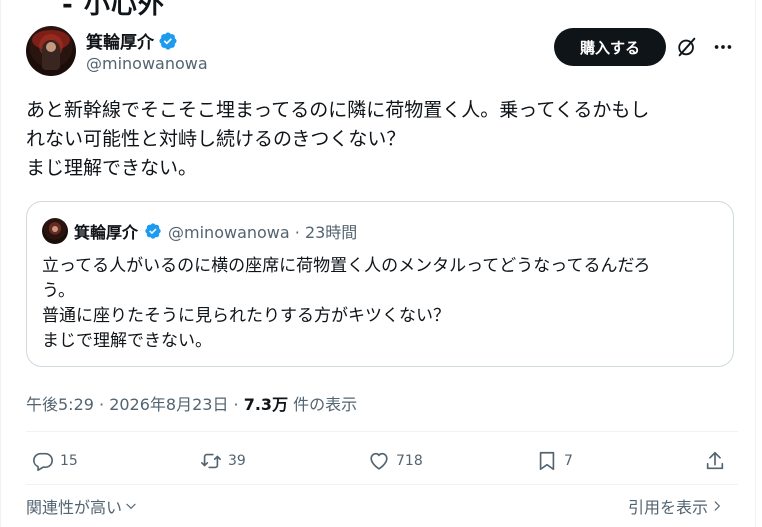 The image size is (762, 527). What do you see at coordinates (127, 341) in the screenshot?
I see `quoted-text-line: まじで理解できない。` at bounding box center [127, 341].